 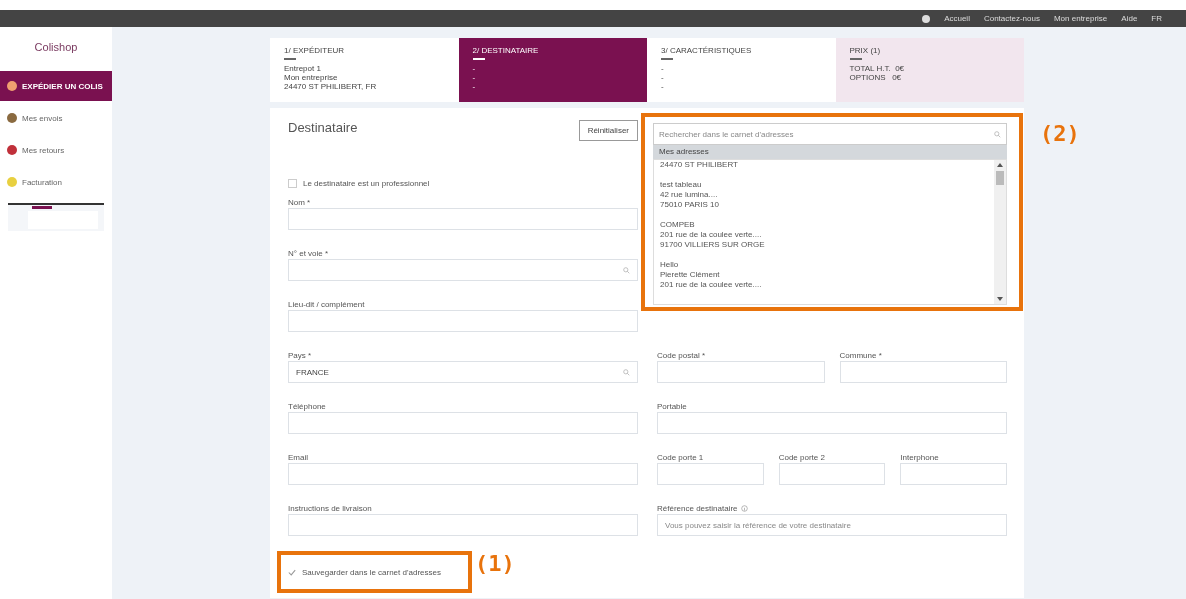 I want to click on field-label: Code postal *, so click(x=681, y=355).